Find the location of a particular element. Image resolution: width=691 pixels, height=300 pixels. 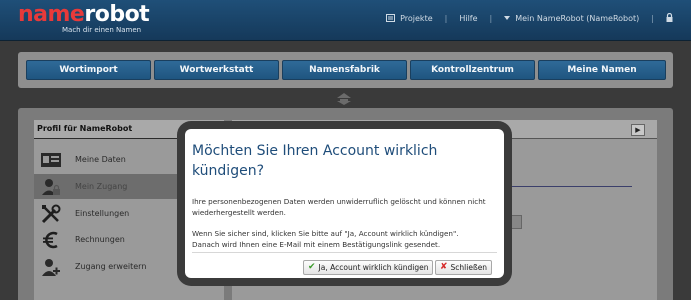

help-link: Hilfe is located at coordinates (468, 18).